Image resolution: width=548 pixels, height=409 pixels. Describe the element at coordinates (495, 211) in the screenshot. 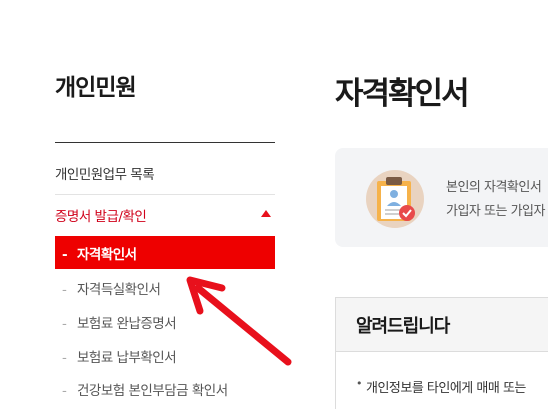

I see `info-text-line-2: 가입자 또는 가입자` at that location.